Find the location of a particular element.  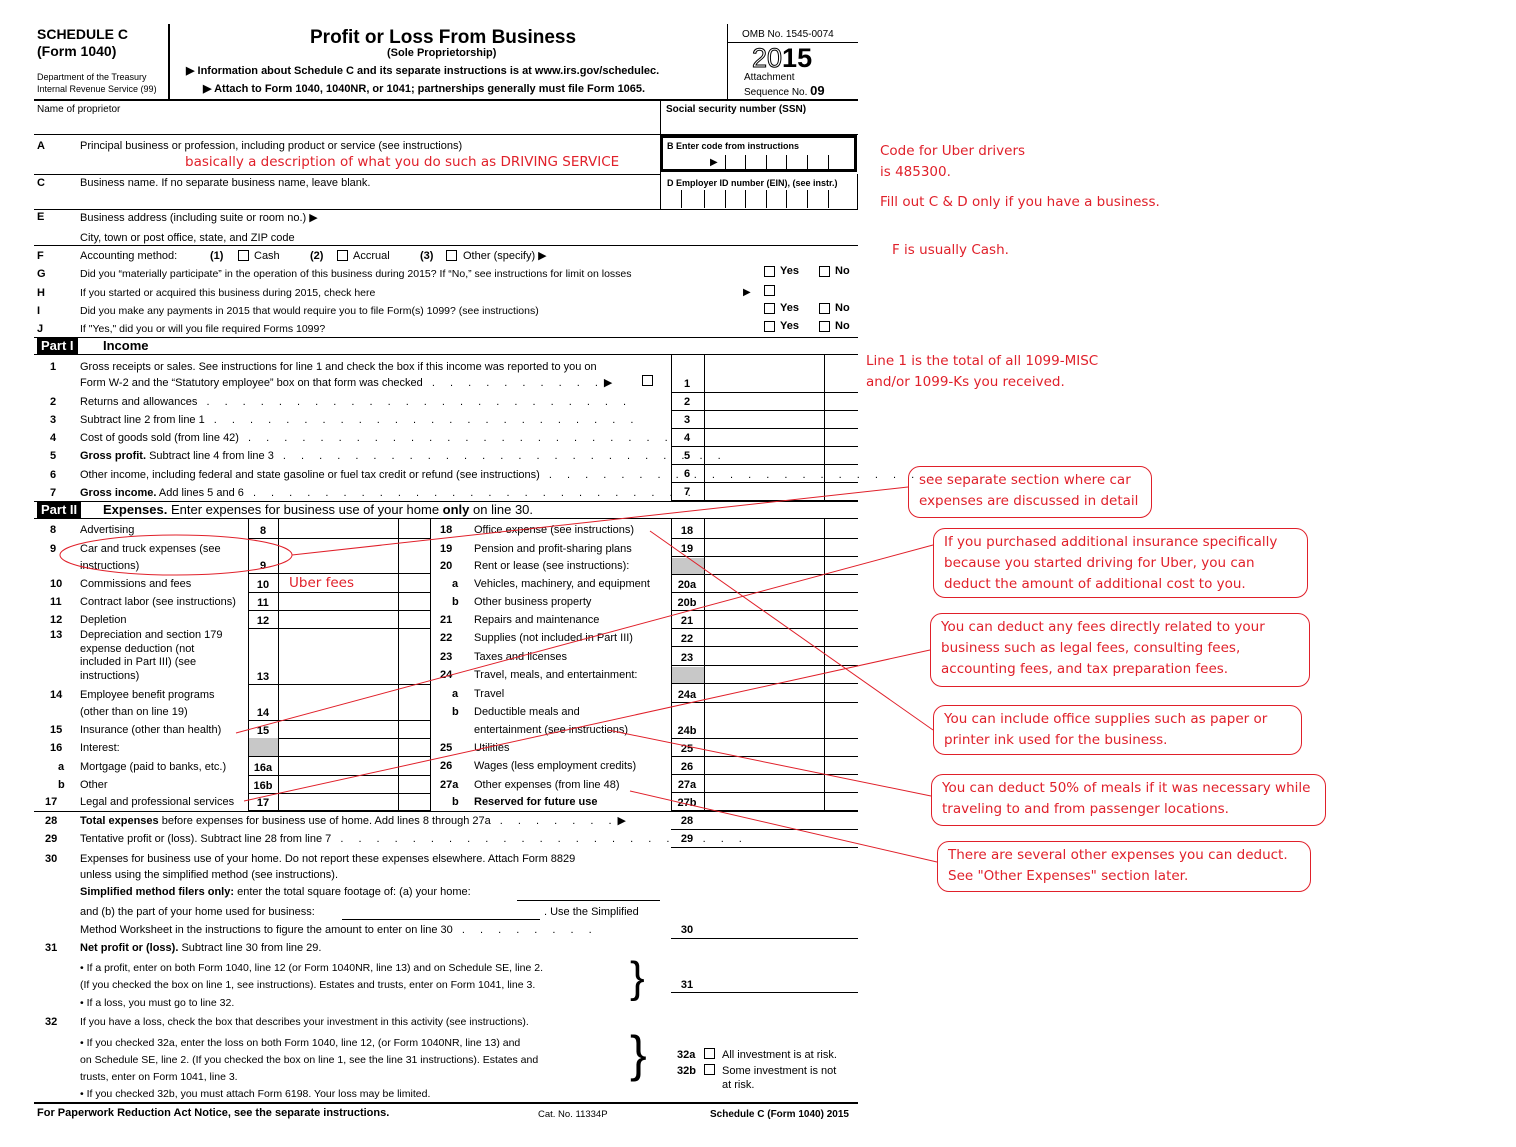

some-not-at-risk-checkbox is located at coordinates (709, 1069).